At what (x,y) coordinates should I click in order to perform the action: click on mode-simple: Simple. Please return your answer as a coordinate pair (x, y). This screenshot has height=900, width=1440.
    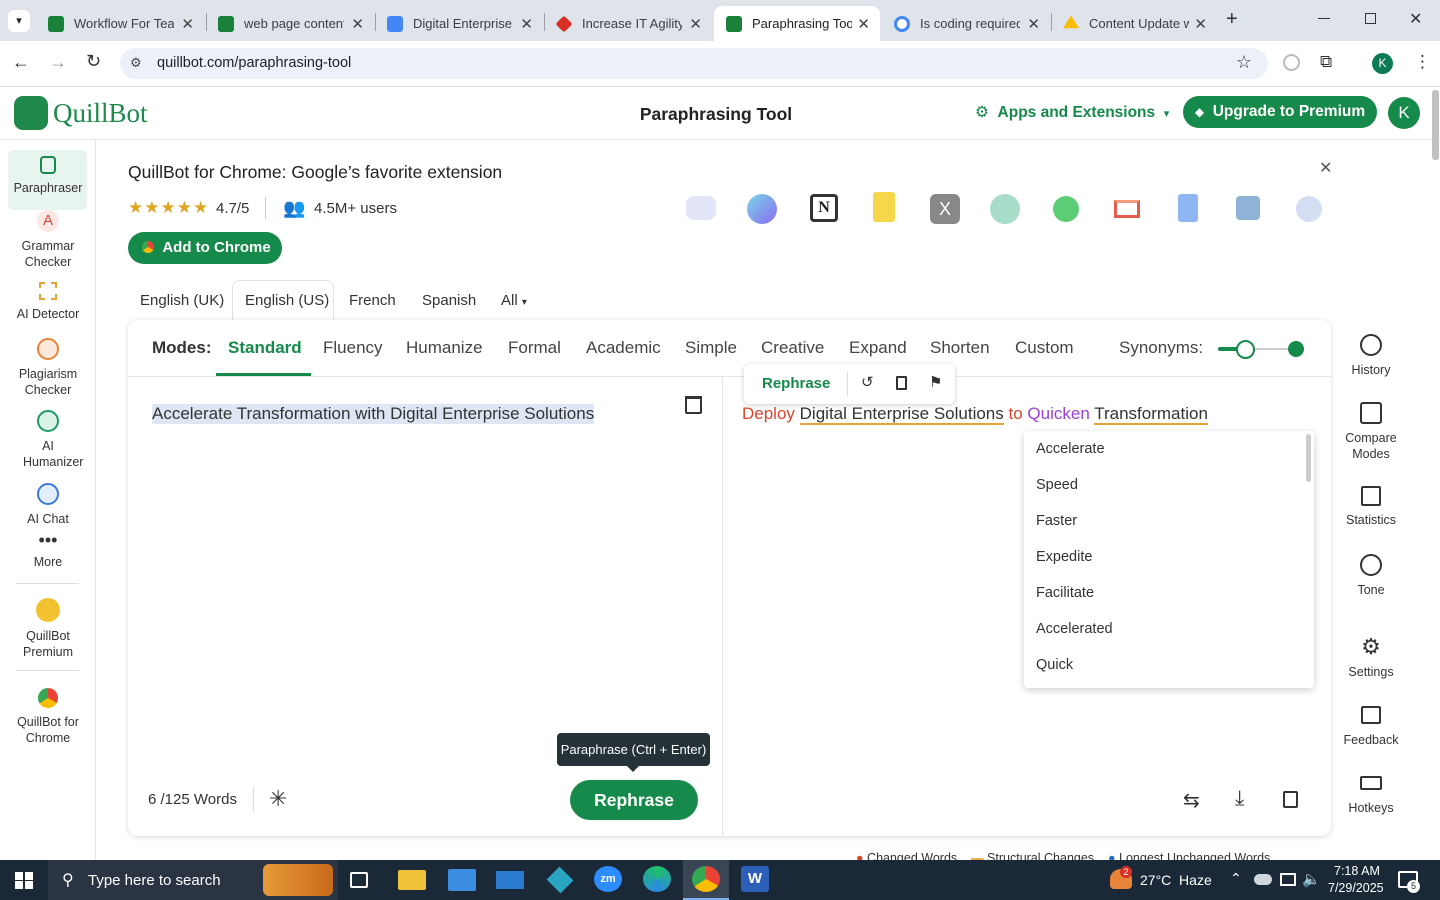
    Looking at the image, I should click on (711, 348).